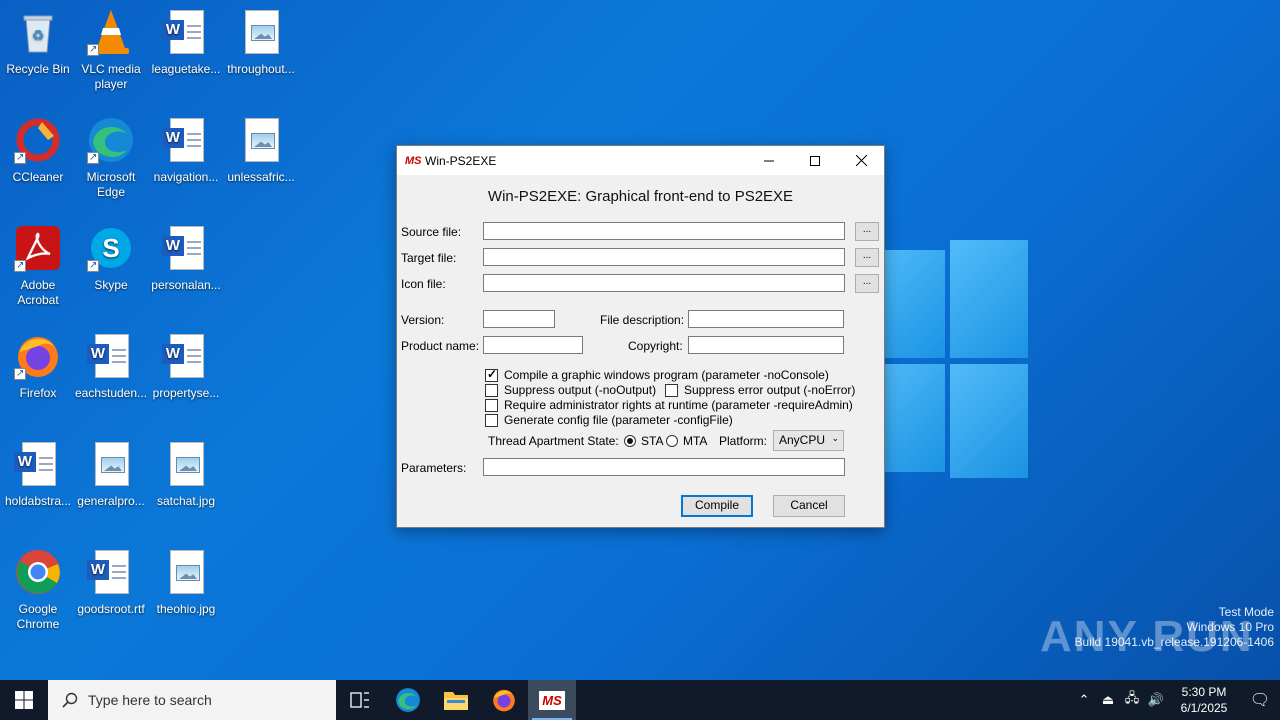  Describe the element at coordinates (695, 441) in the screenshot. I see `mta-label: MTA` at that location.